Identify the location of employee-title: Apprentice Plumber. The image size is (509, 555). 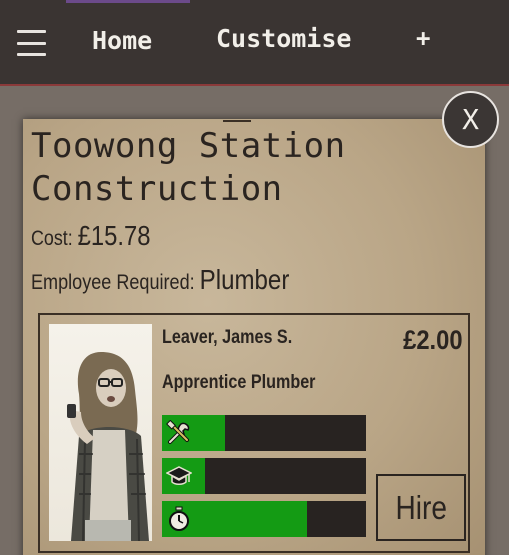
(239, 382).